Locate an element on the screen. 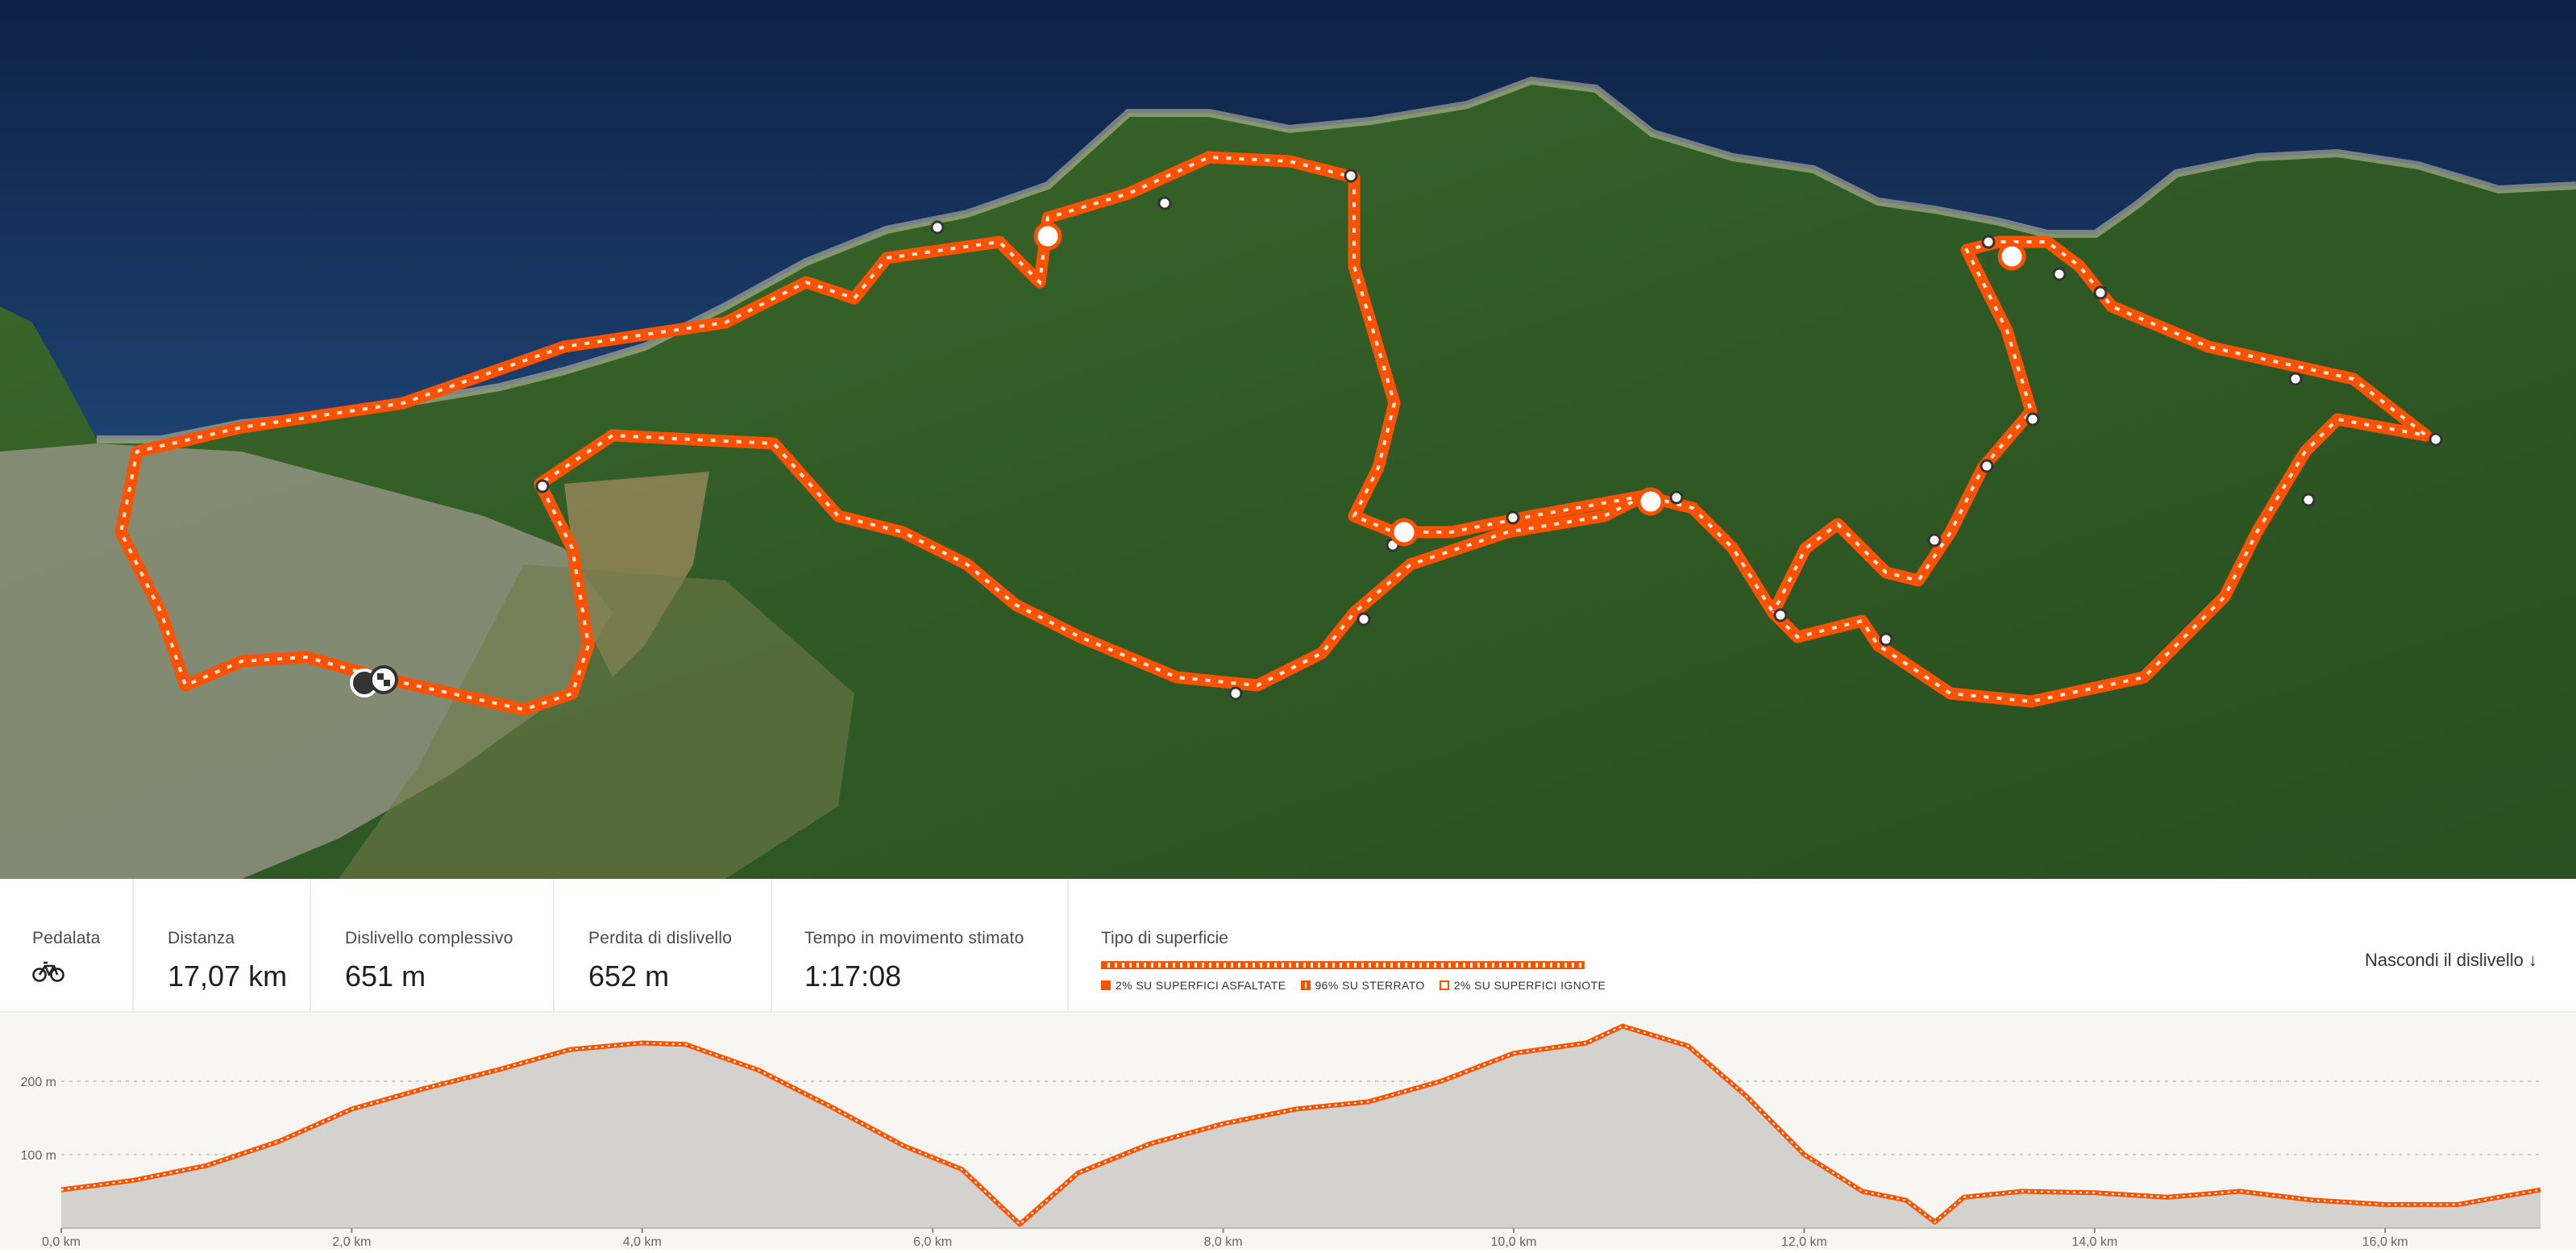 This screenshot has width=2576, height=1253. elevation-gain-value: 651 m is located at coordinates (385, 976).